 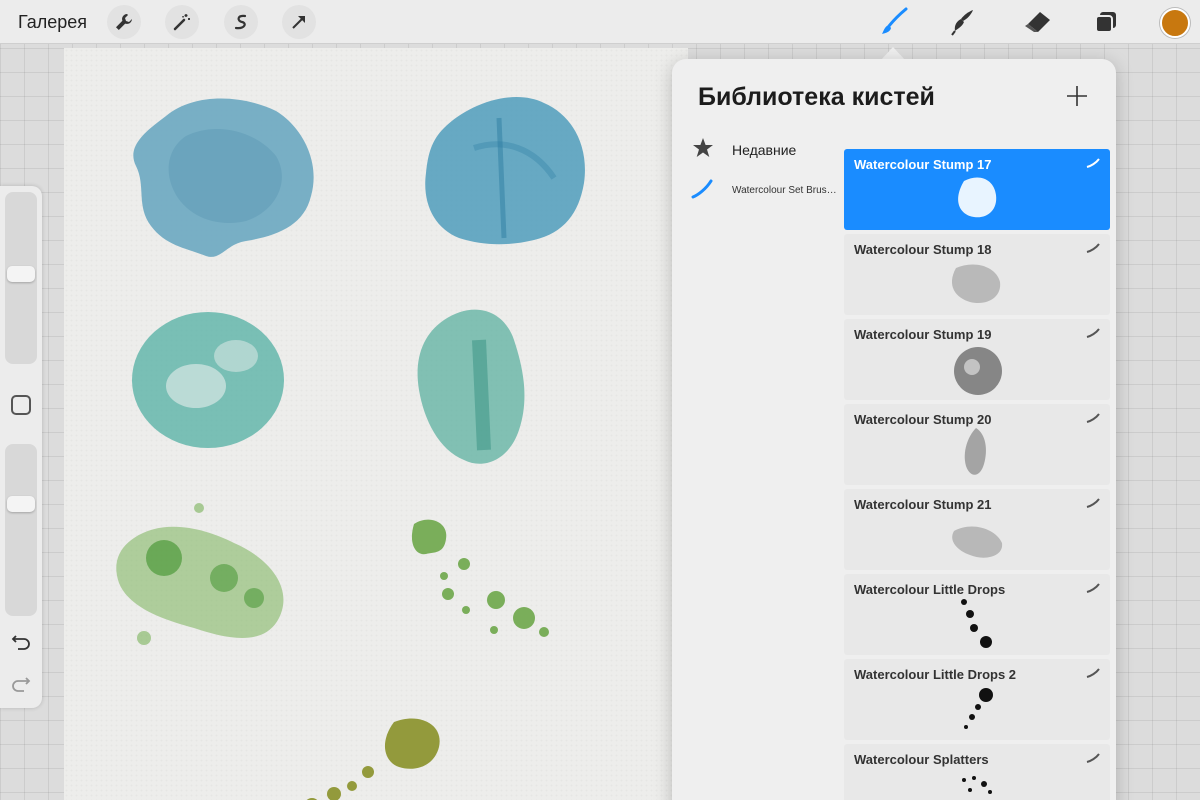 I want to click on top-toolbar: Галерея, so click(x=600, y=22).